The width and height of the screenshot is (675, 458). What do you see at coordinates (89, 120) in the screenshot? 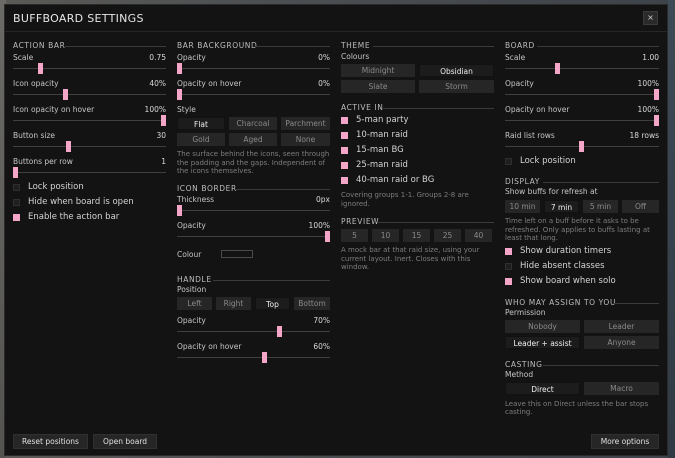
I see `icon-hover-slider` at bounding box center [89, 120].